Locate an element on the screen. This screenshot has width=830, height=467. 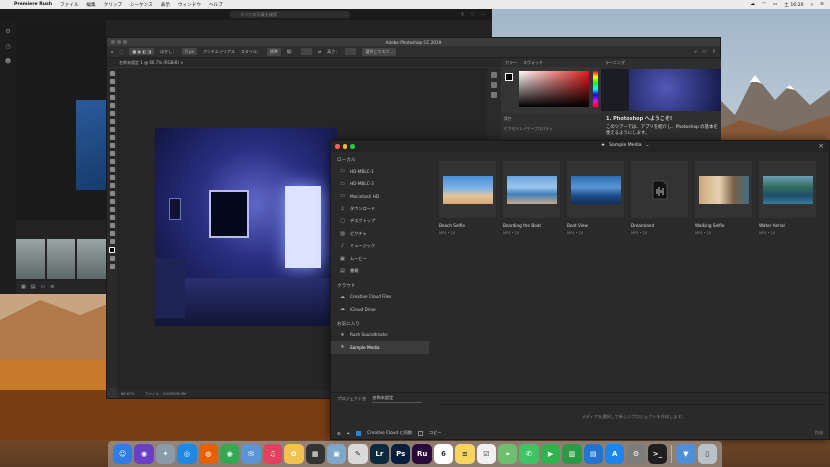
hand-tool-icon is located at coordinates (112, 225).